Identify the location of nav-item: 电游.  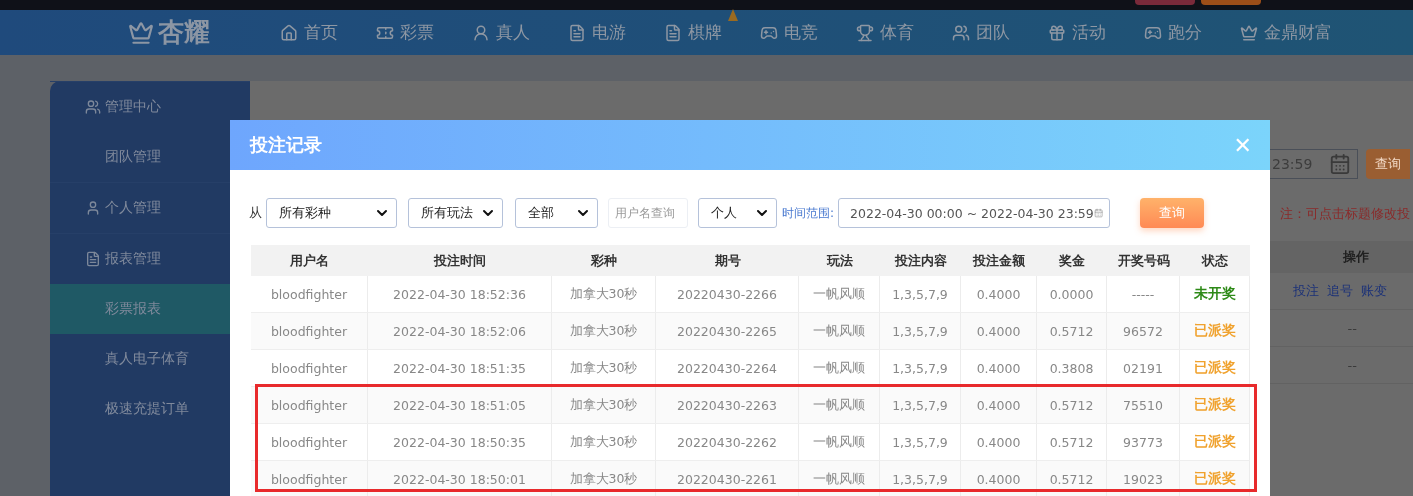
(597, 32).